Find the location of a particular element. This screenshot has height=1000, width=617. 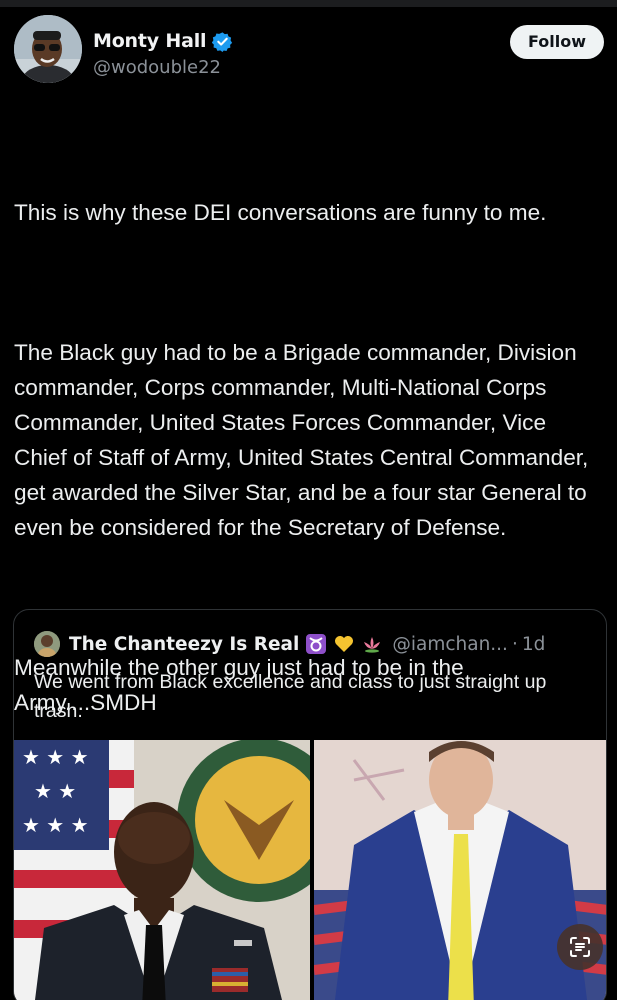

taurus-icon is located at coordinates (316, 644).